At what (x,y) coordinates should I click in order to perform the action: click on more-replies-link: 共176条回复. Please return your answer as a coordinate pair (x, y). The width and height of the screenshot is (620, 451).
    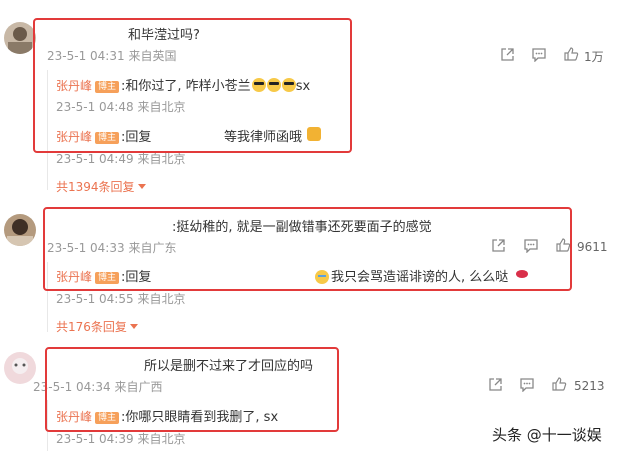
    Looking at the image, I should click on (97, 326).